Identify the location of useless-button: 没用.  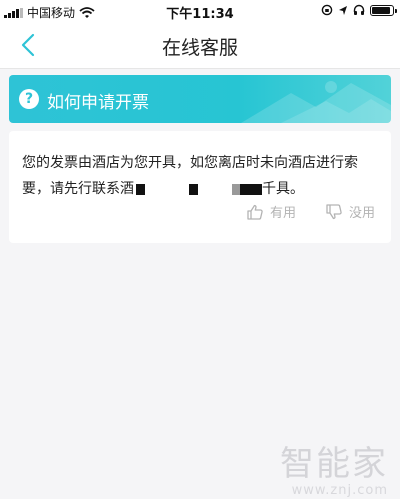
(350, 211).